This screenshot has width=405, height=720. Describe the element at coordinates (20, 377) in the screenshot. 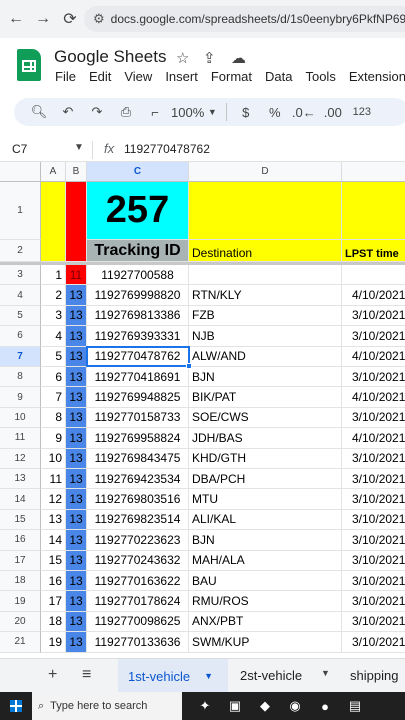

I see `row-header: 8` at that location.